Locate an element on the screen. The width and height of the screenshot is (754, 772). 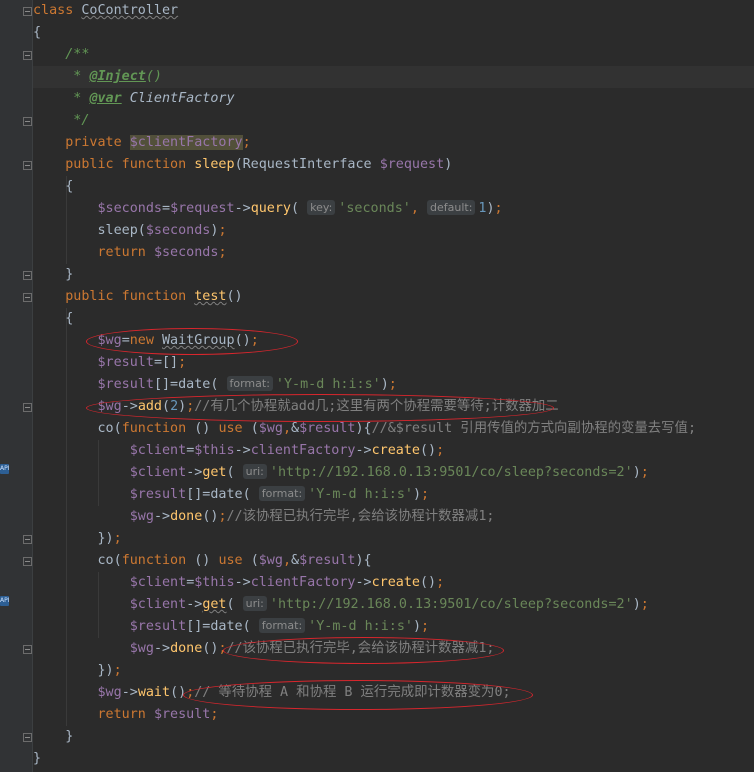
code-token: ( is located at coordinates (299, 208).